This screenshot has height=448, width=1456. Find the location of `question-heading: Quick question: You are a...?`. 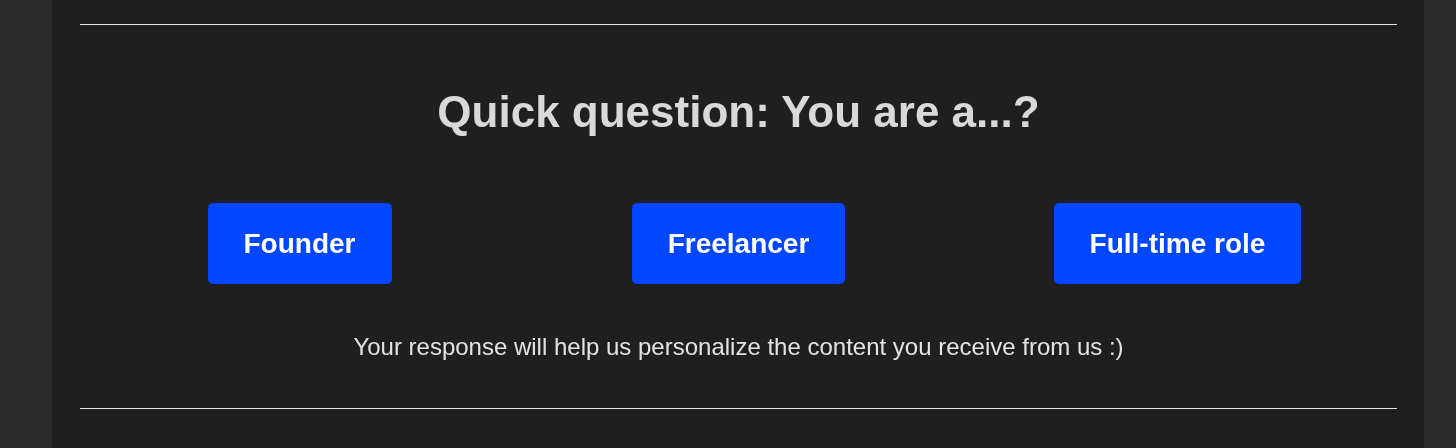

question-heading: Quick question: You are a...? is located at coordinates (738, 112).